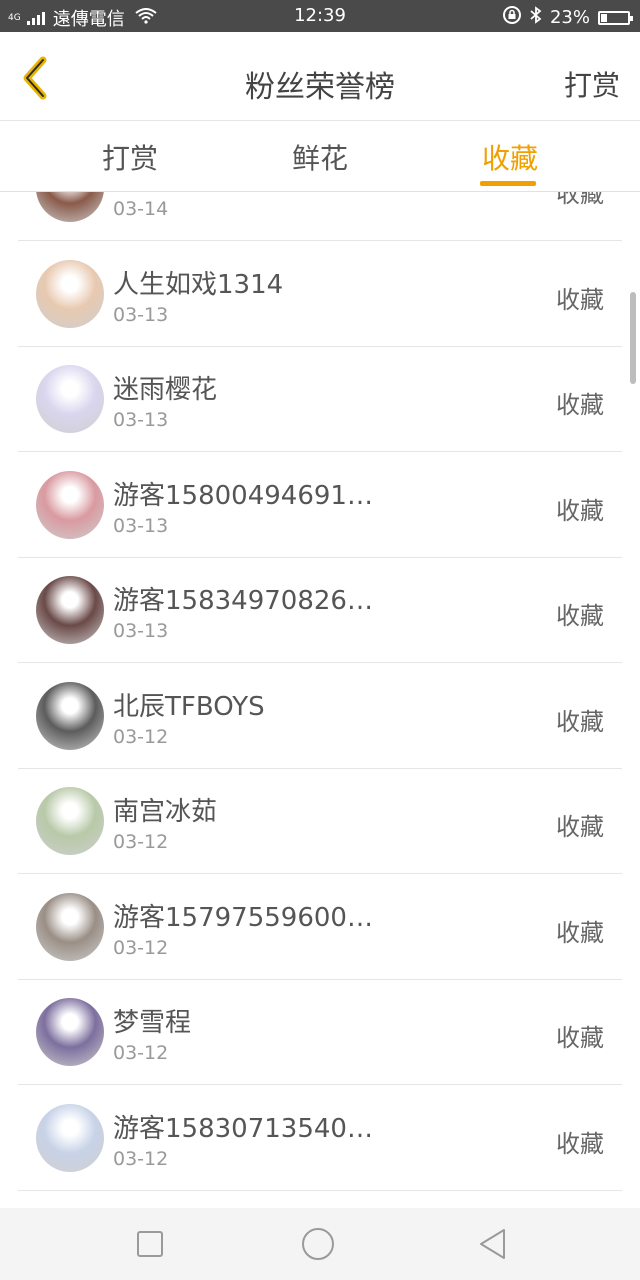  What do you see at coordinates (512, 17) in the screenshot?
I see `rotation-lock-icon` at bounding box center [512, 17].